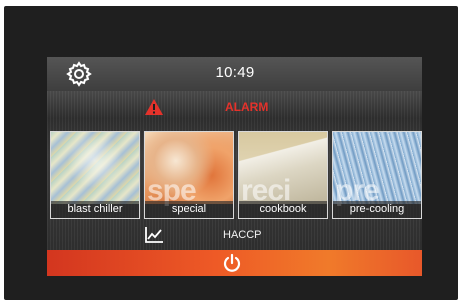  I want to click on power-icon, so click(232, 263).